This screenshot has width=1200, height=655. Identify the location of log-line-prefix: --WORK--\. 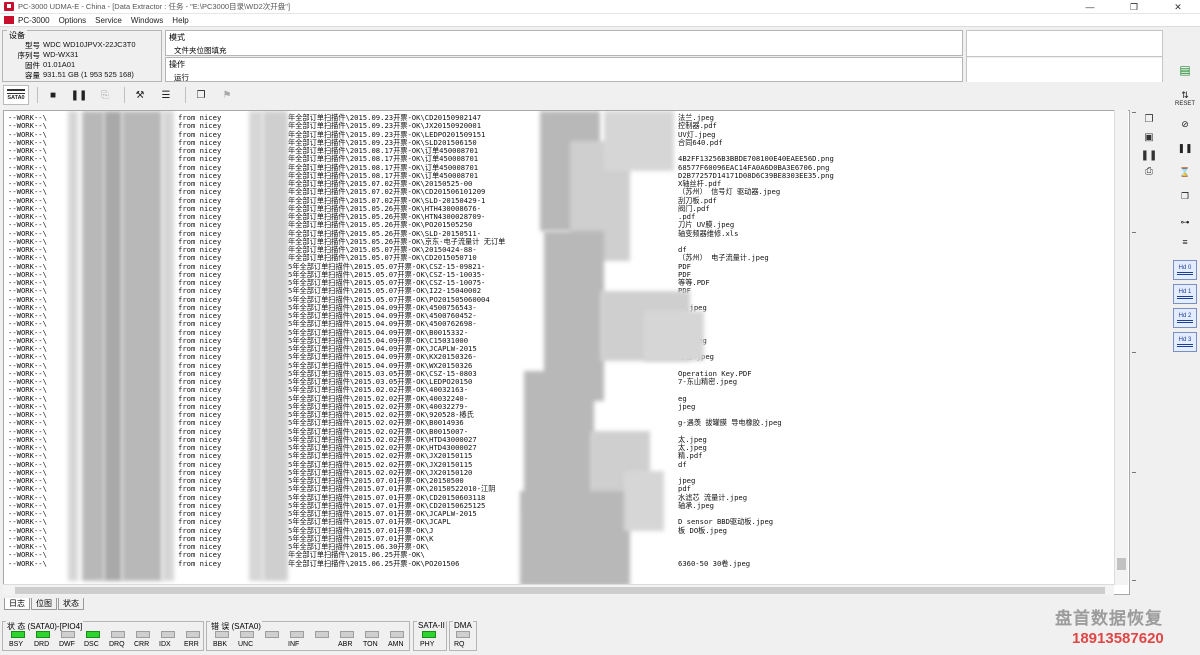
(27, 563).